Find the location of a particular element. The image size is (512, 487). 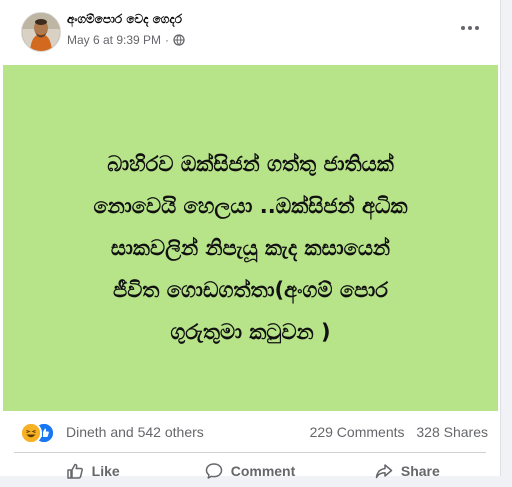

engagement-counts: 229 Comments 328 Shares is located at coordinates (399, 432).